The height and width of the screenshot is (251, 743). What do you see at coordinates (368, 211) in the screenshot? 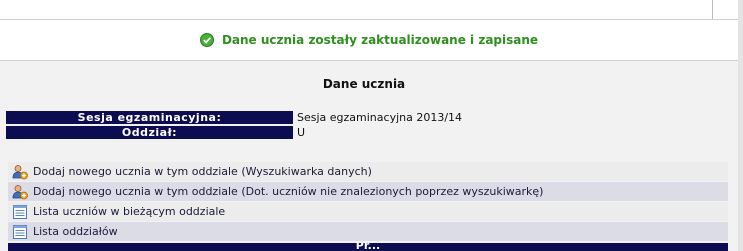
I see `student-list-link: Lista uczniów w bieżącym oddziale` at bounding box center [368, 211].